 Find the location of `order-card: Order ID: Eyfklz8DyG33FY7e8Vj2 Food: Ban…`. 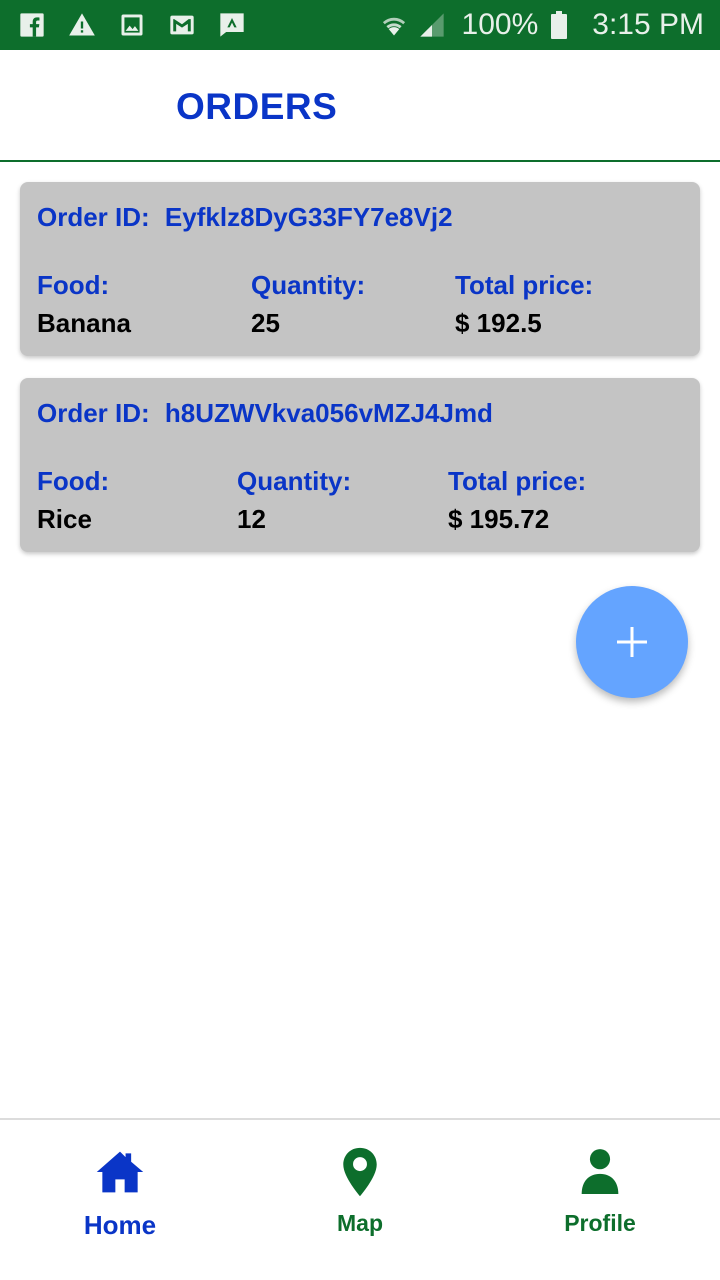

order-card: Order ID: Eyfklz8DyG33FY7e8Vj2 Food: Ban… is located at coordinates (360, 269).